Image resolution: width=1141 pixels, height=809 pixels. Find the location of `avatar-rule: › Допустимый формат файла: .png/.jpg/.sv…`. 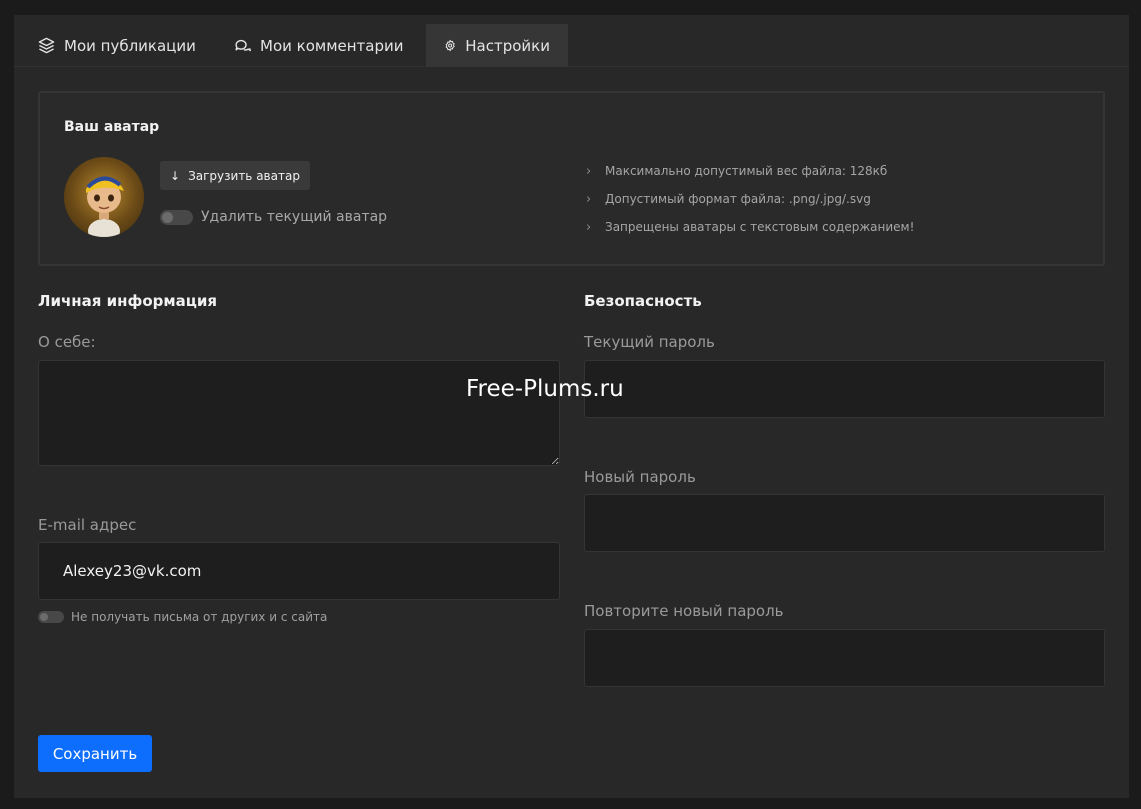

avatar-rule: › Допустимый формат файла: .png/.jpg/.sv… is located at coordinates (750, 199).